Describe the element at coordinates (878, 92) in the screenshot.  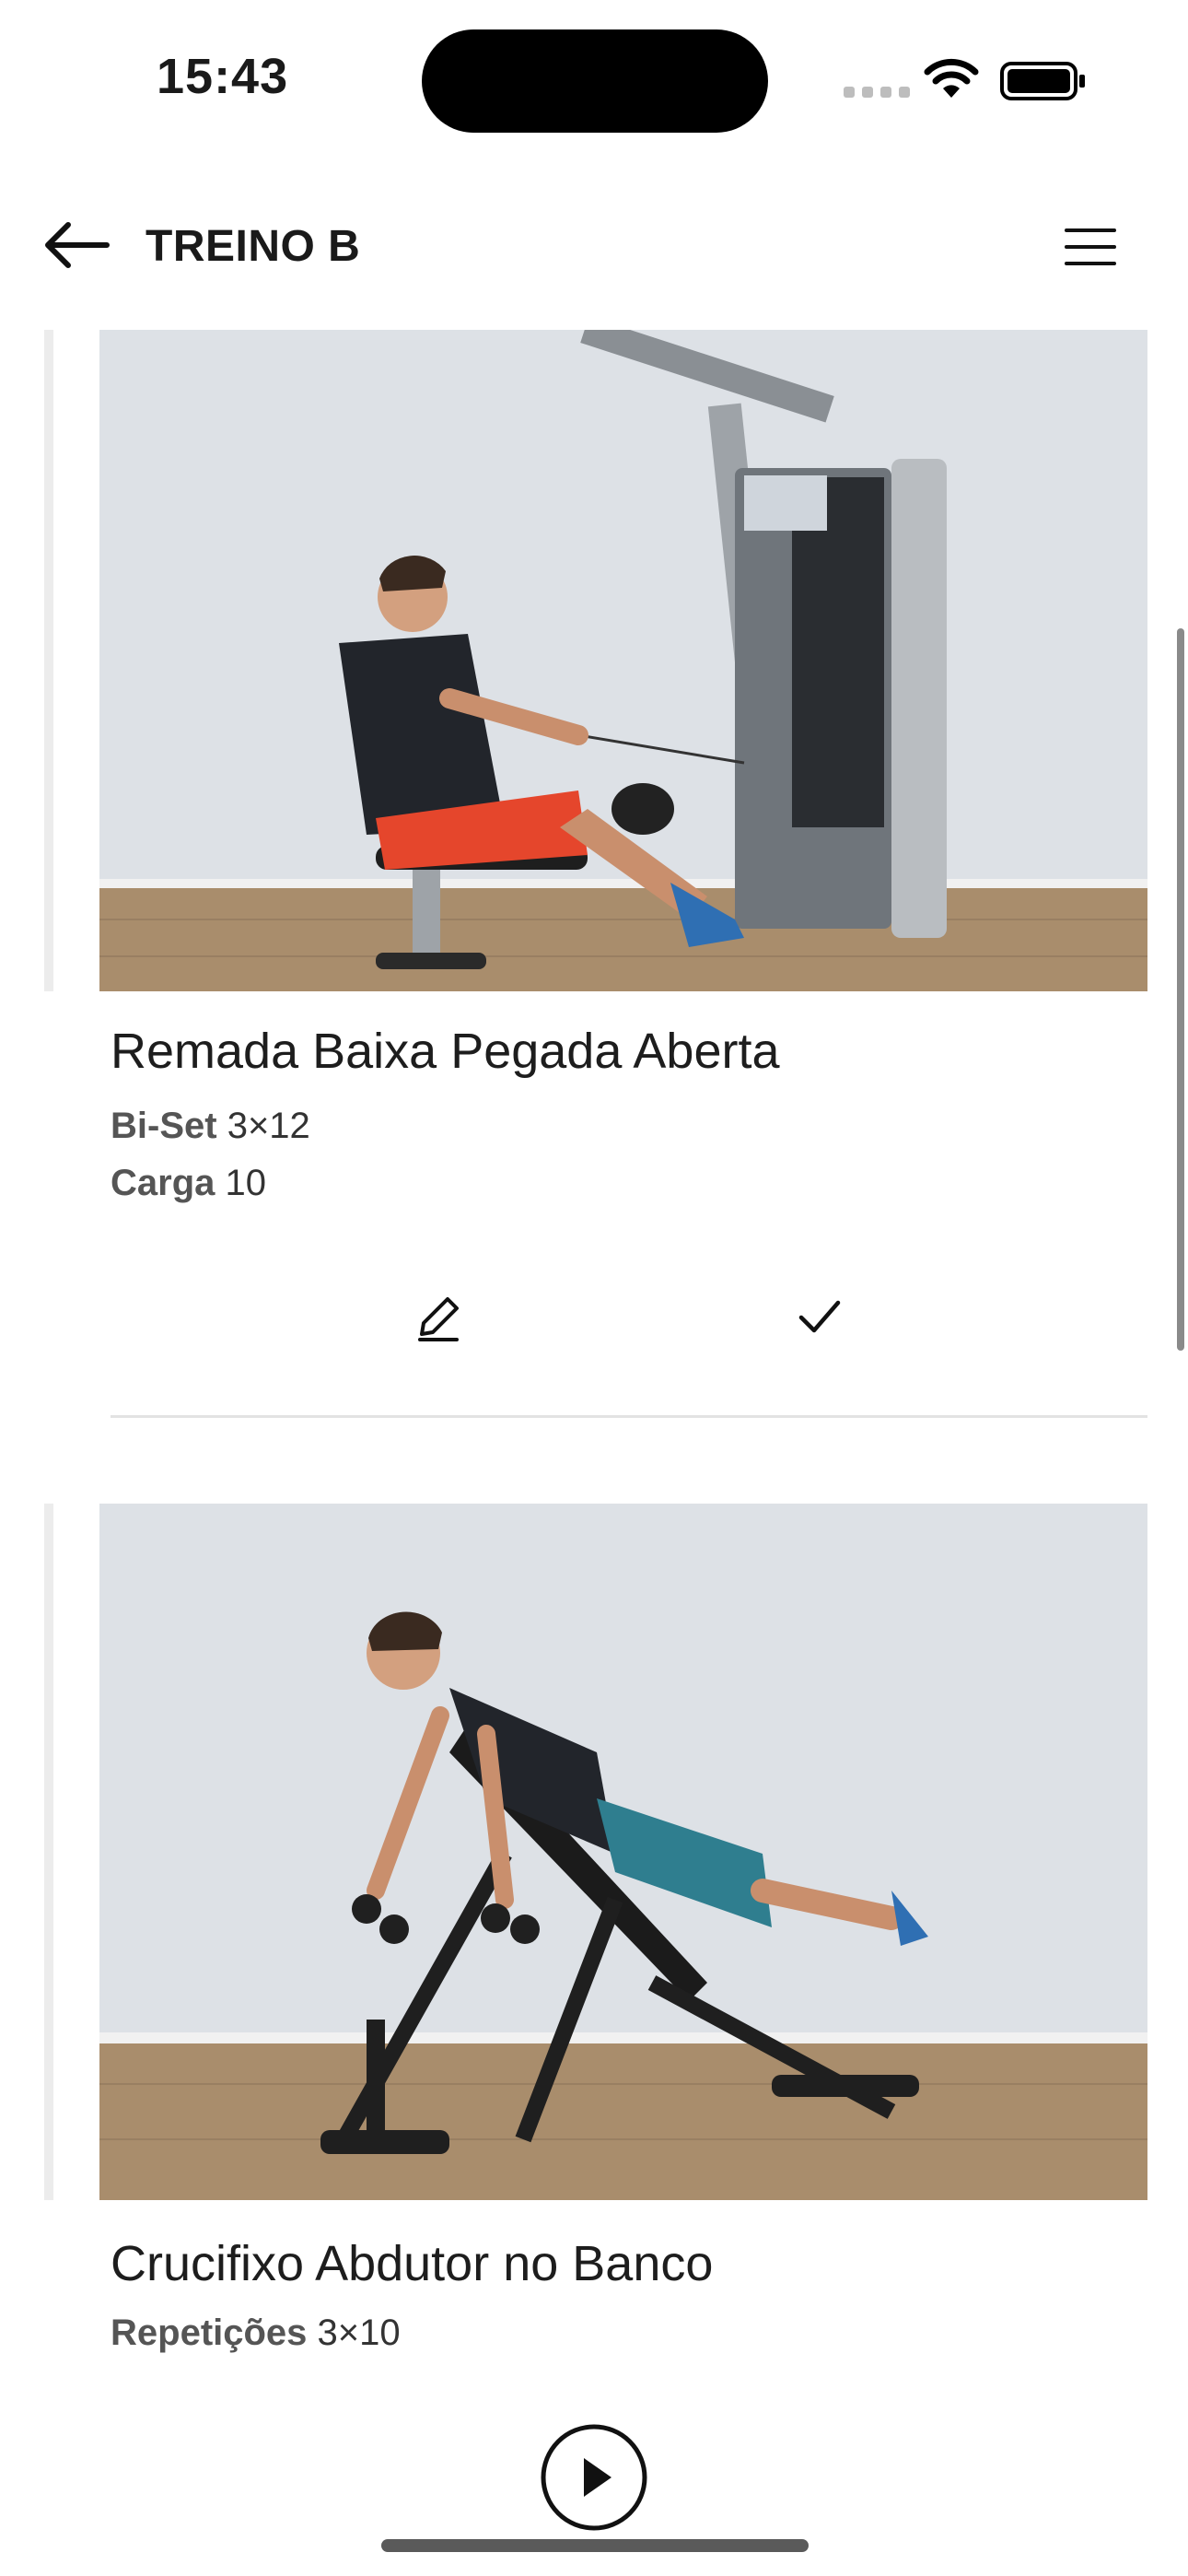
I see `cellular-signal-icon` at that location.